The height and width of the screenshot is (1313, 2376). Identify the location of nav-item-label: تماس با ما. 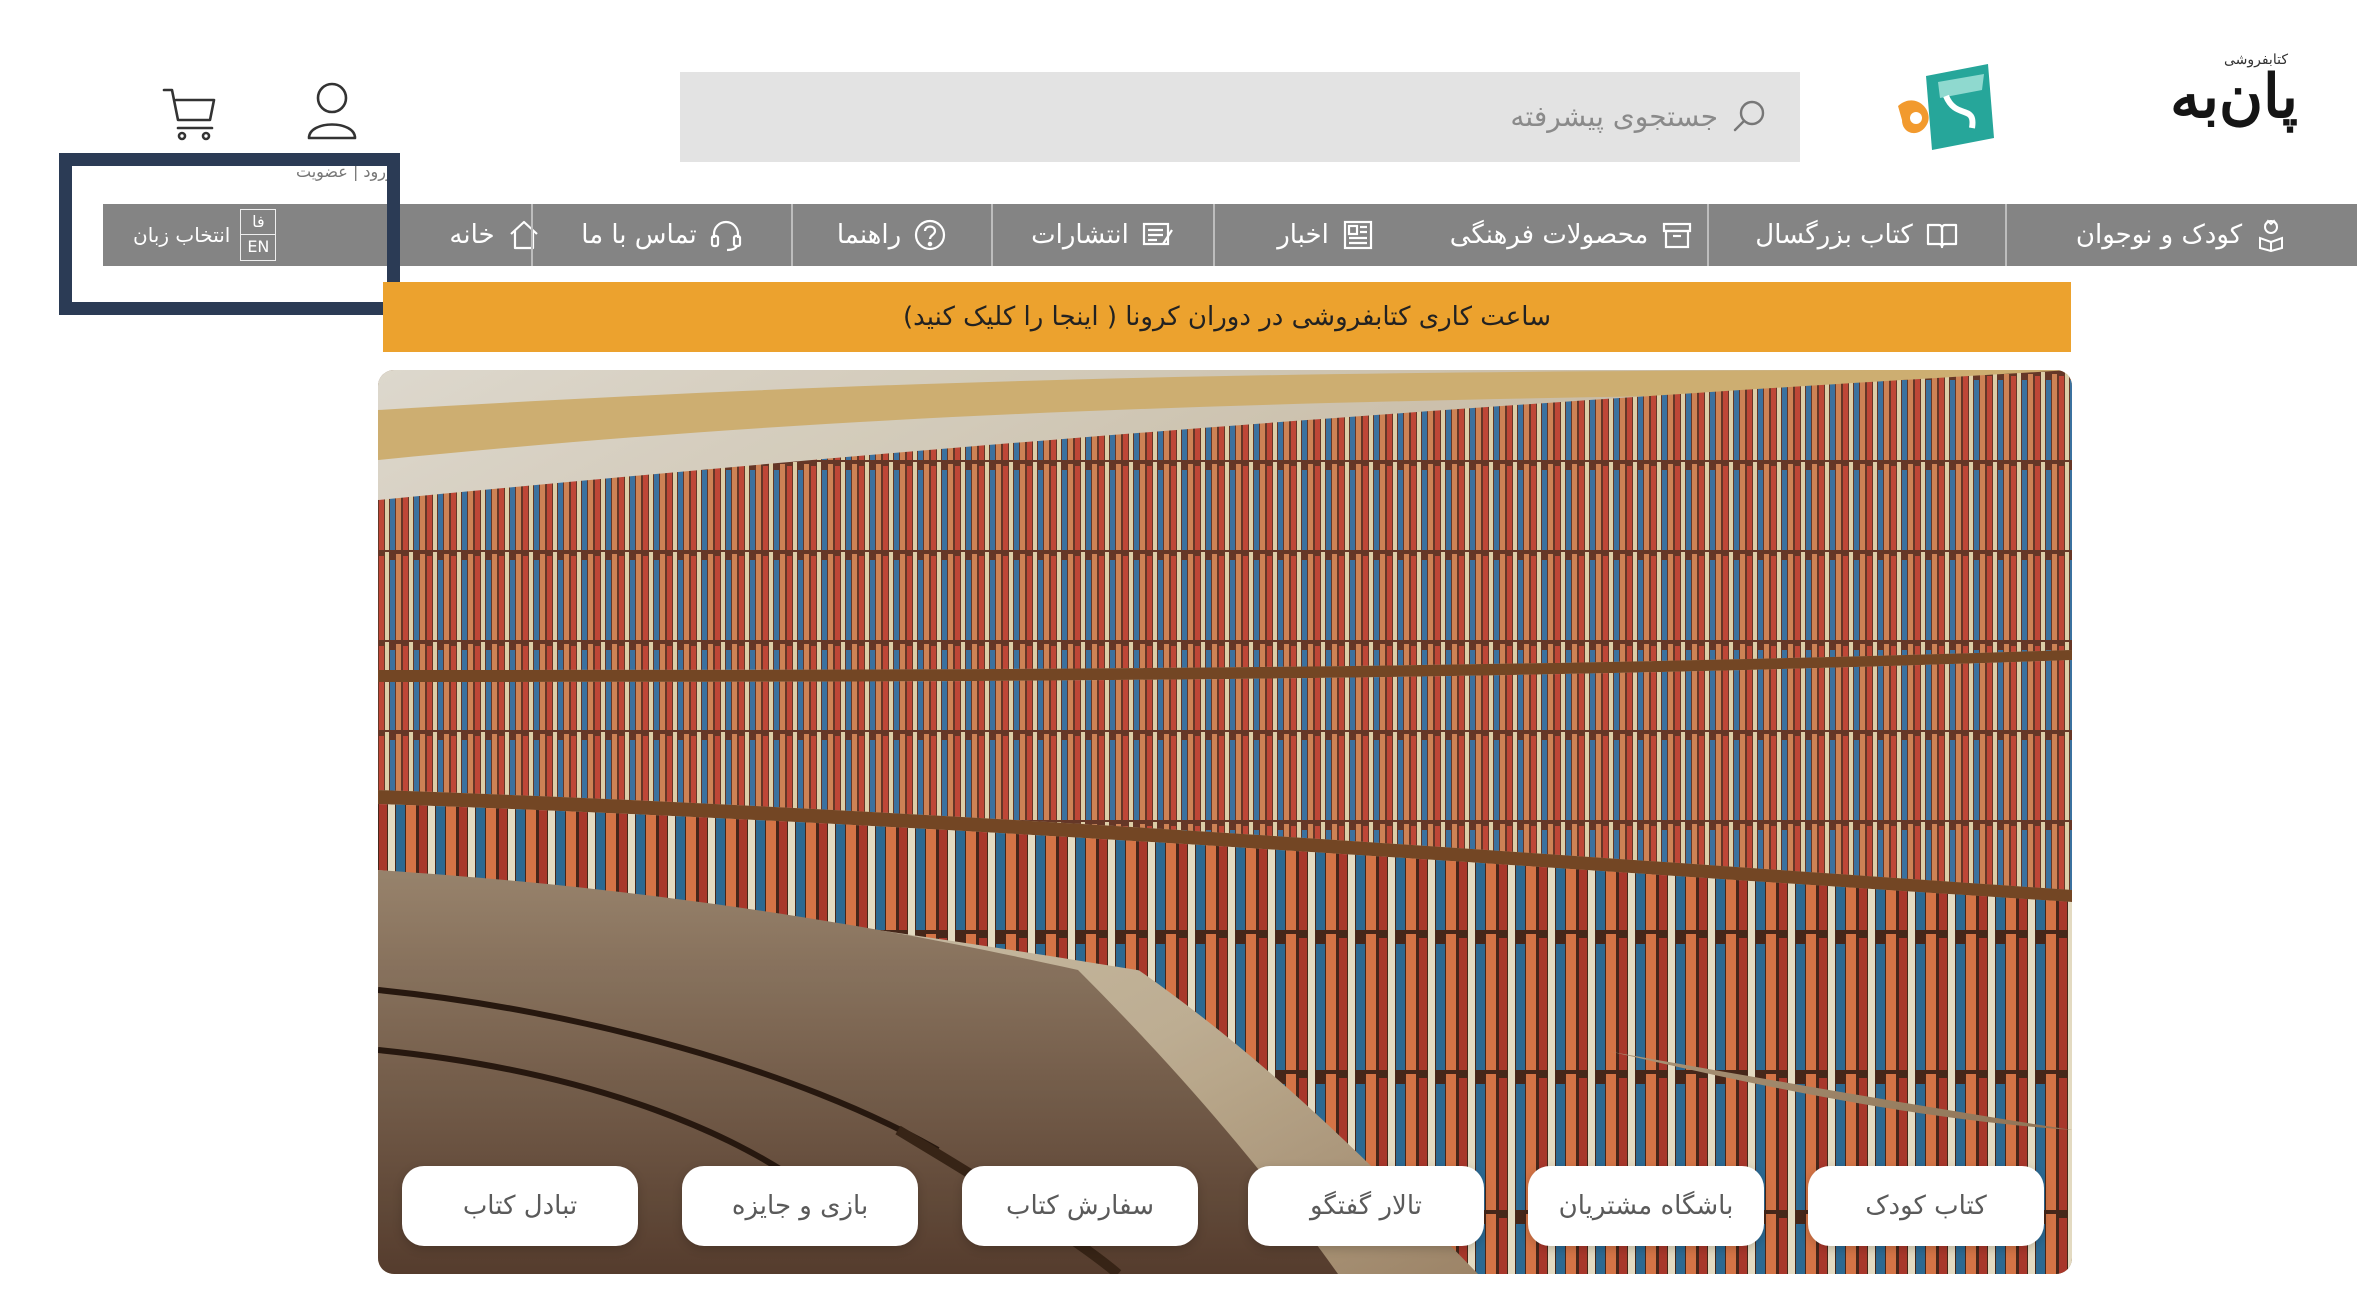
(639, 235).